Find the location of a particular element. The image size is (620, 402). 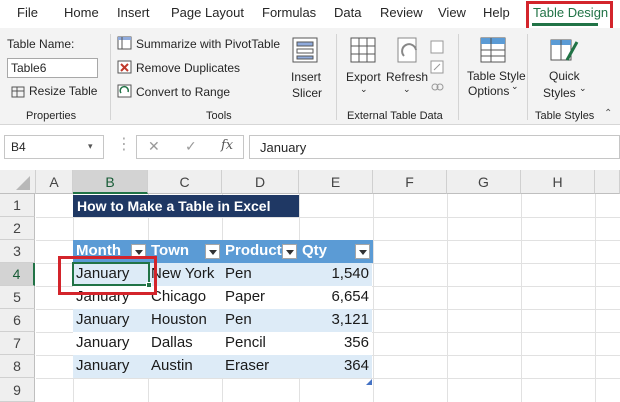

cell-qty: 6,654 is located at coordinates (334, 295).